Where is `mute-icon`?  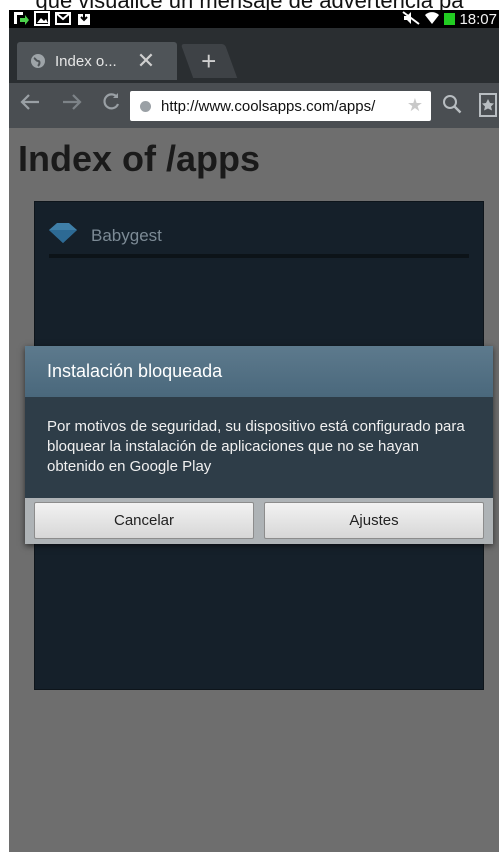
mute-icon is located at coordinates (411, 19).